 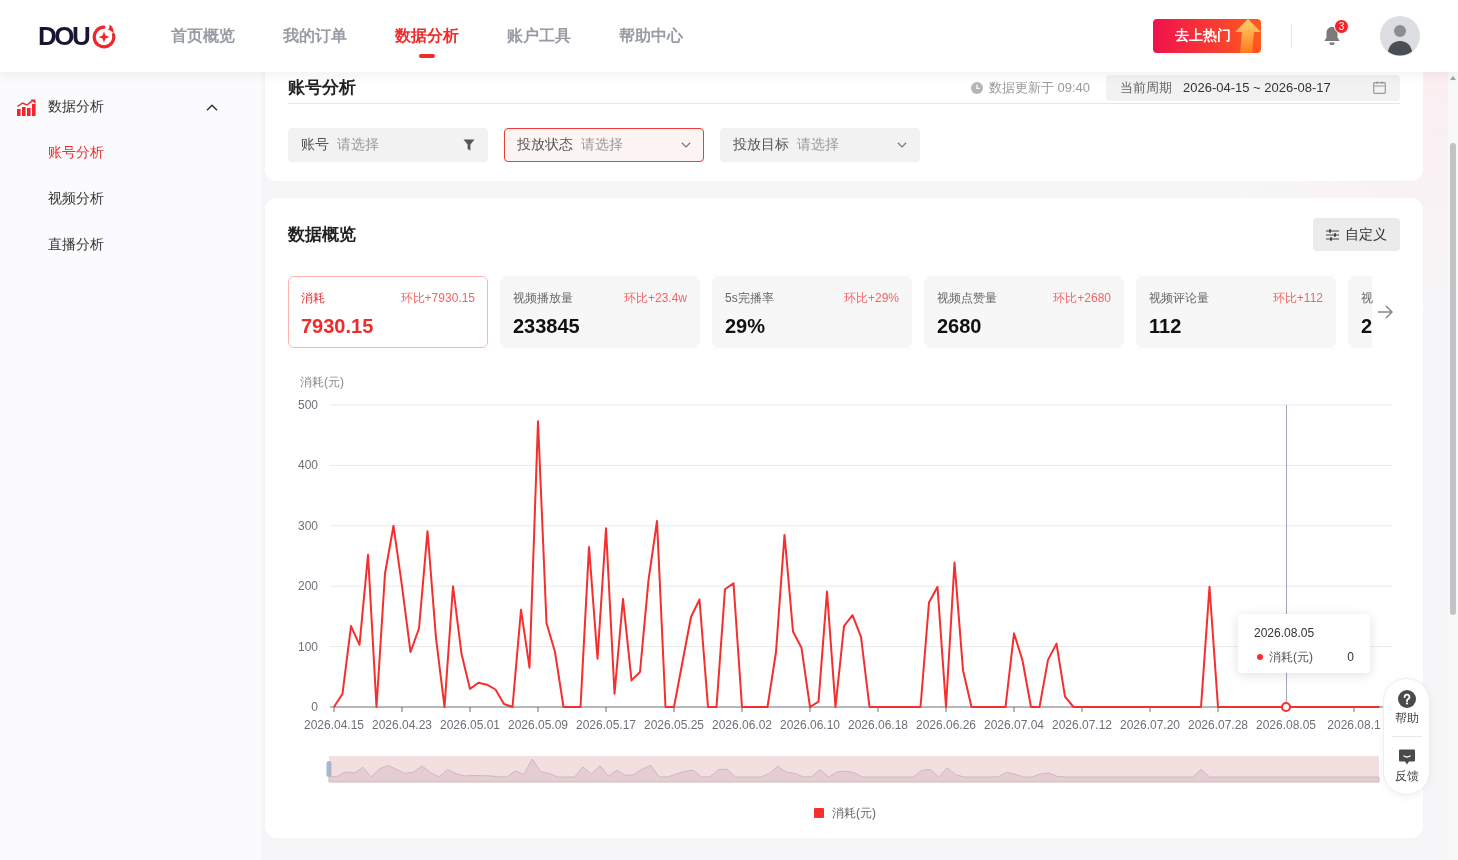 I want to click on promo-button: 去上热门, so click(x=1207, y=36).